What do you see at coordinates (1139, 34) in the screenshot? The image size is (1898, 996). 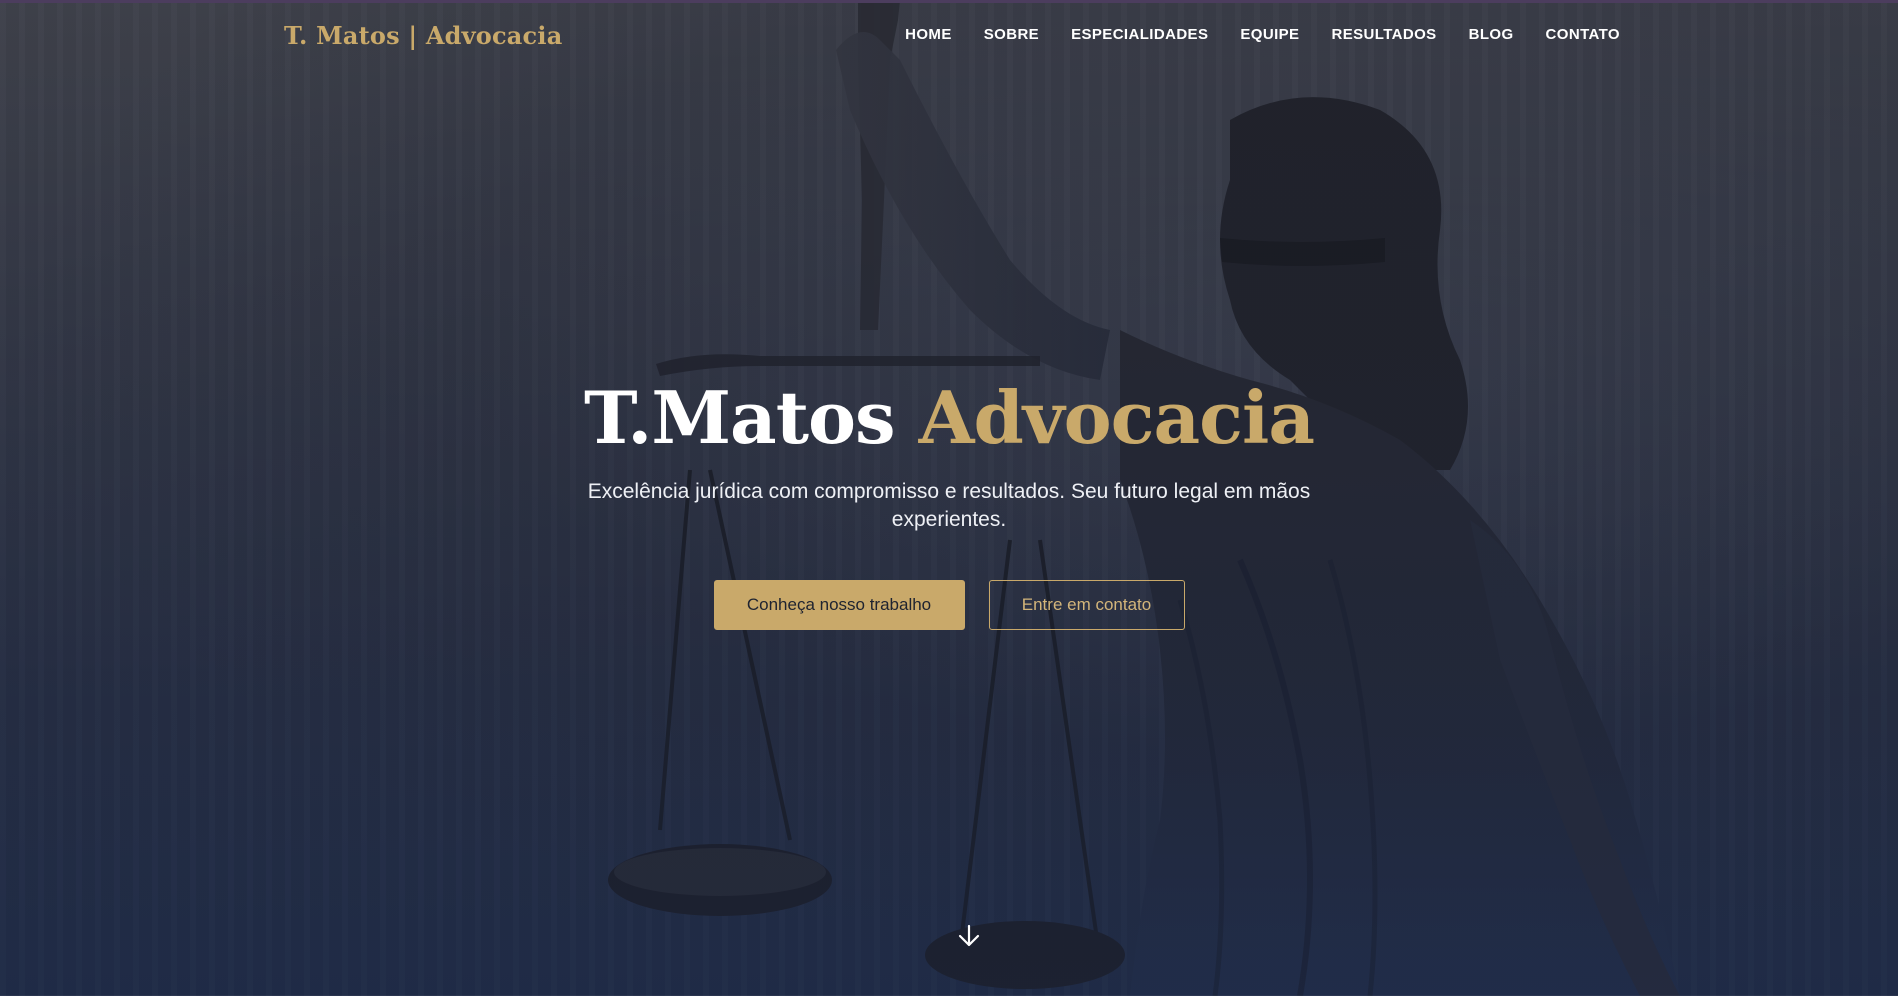 I see `nav-item-especialidades: ESPECIALIDADES` at bounding box center [1139, 34].